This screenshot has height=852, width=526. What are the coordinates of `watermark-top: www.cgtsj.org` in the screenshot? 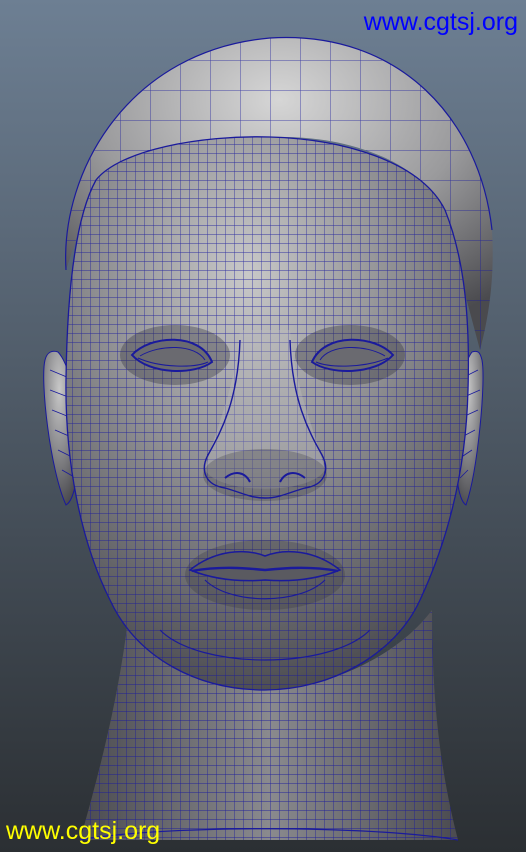 It's located at (440, 22).